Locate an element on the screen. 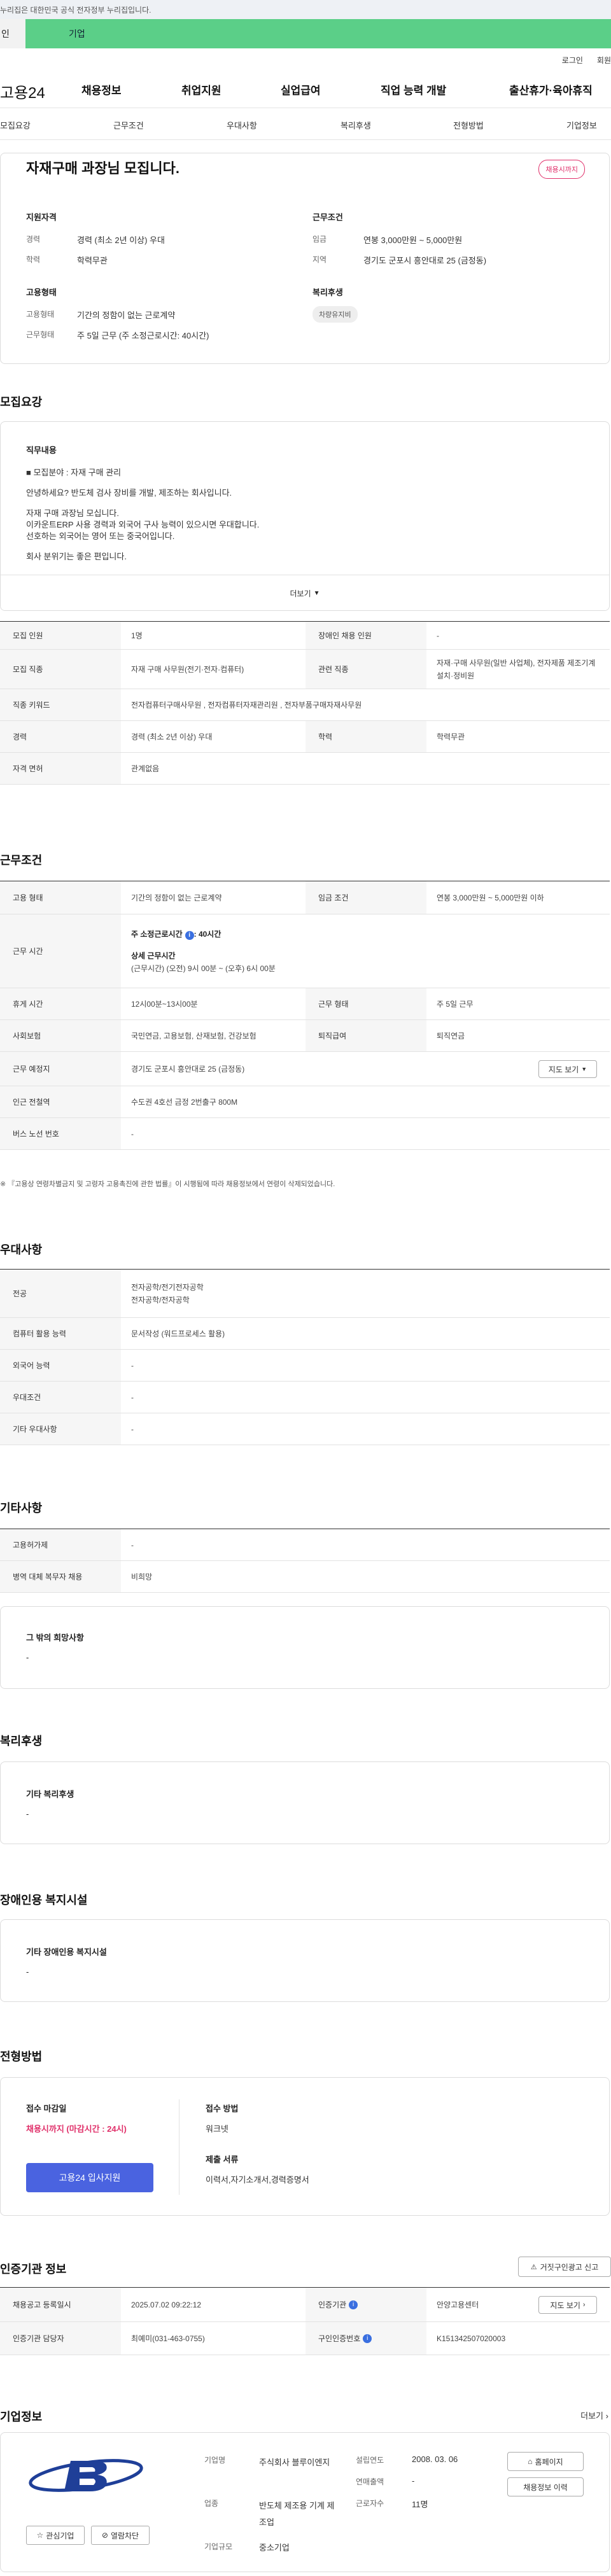  cert-map-button: 지도 보기 › is located at coordinates (567, 2305).